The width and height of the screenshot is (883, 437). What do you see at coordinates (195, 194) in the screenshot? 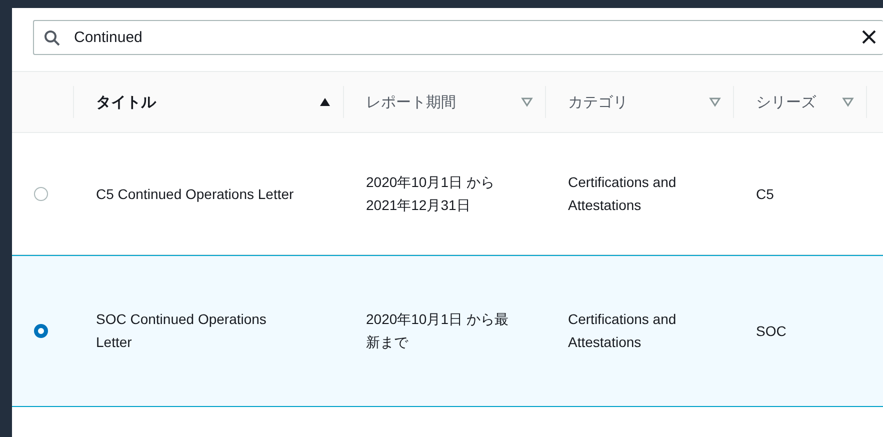
I see `table-cell-text: C5 Continued Operations Letter` at bounding box center [195, 194].